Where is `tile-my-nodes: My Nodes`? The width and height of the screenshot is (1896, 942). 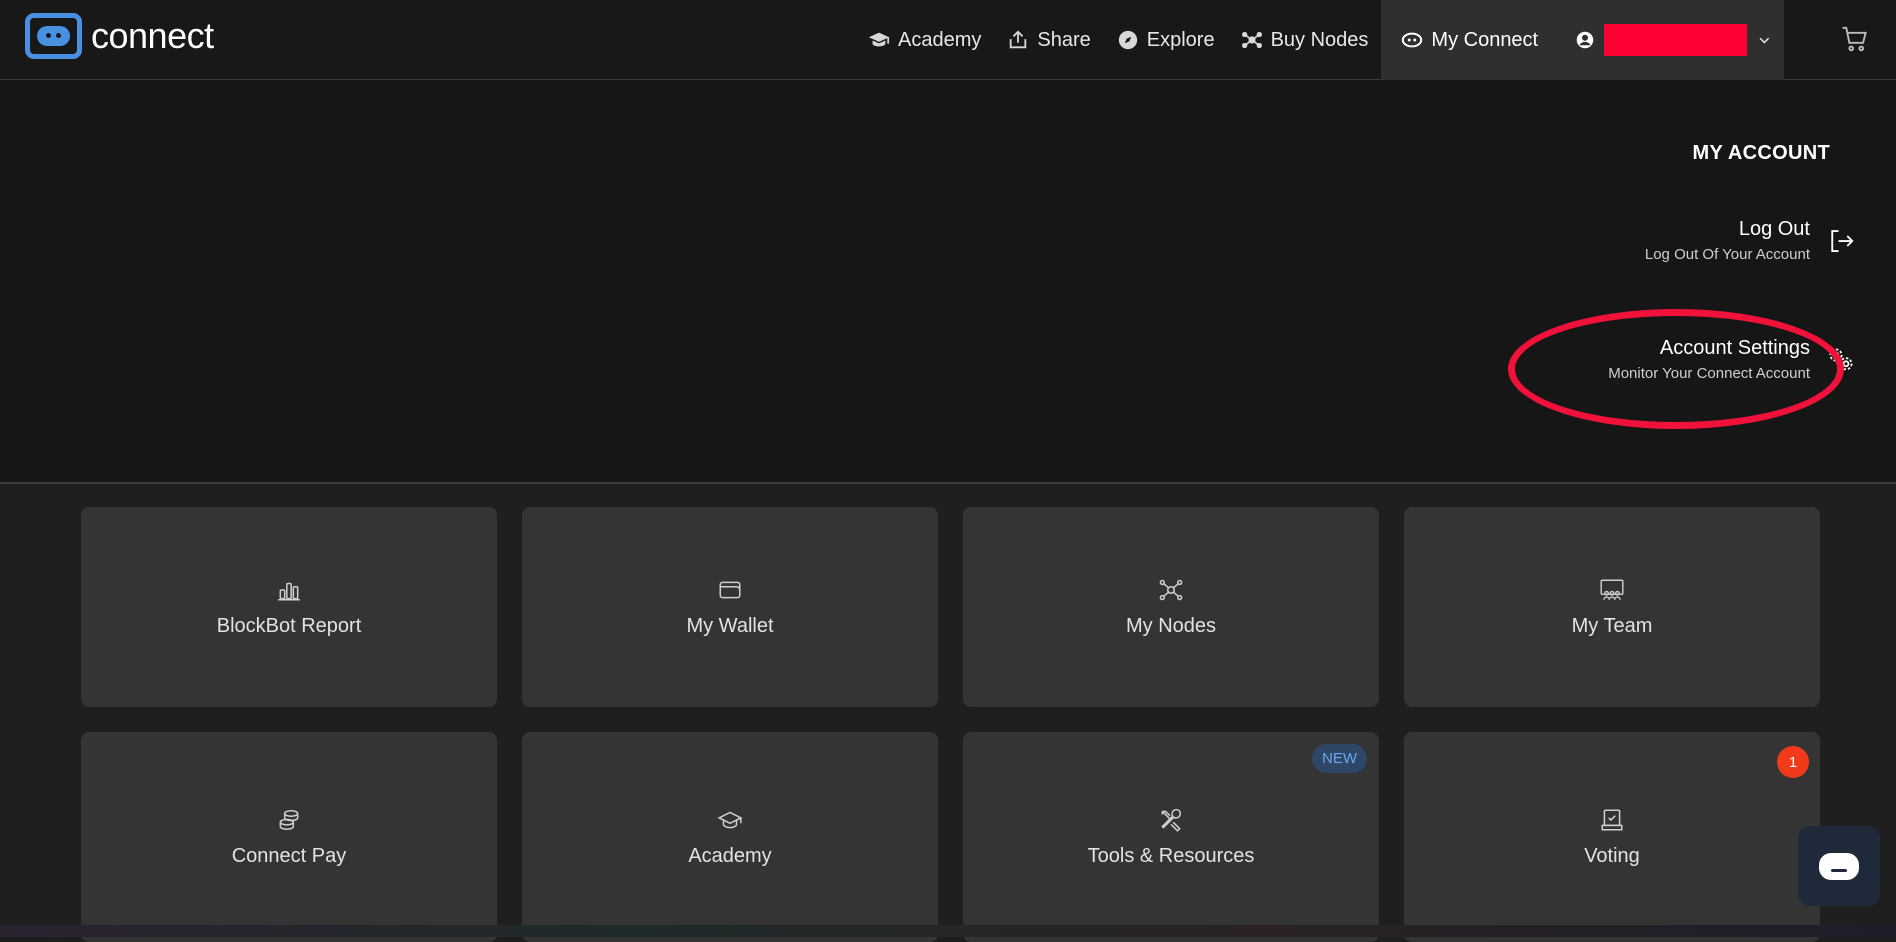
tile-my-nodes: My Nodes is located at coordinates (1171, 607).